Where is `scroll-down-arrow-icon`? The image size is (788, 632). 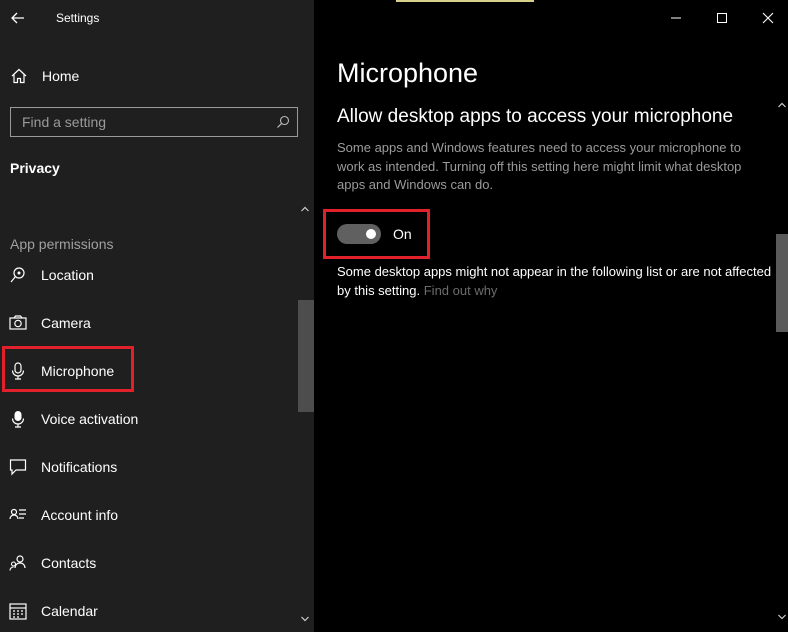
scroll-down-arrow-icon is located at coordinates (305, 619).